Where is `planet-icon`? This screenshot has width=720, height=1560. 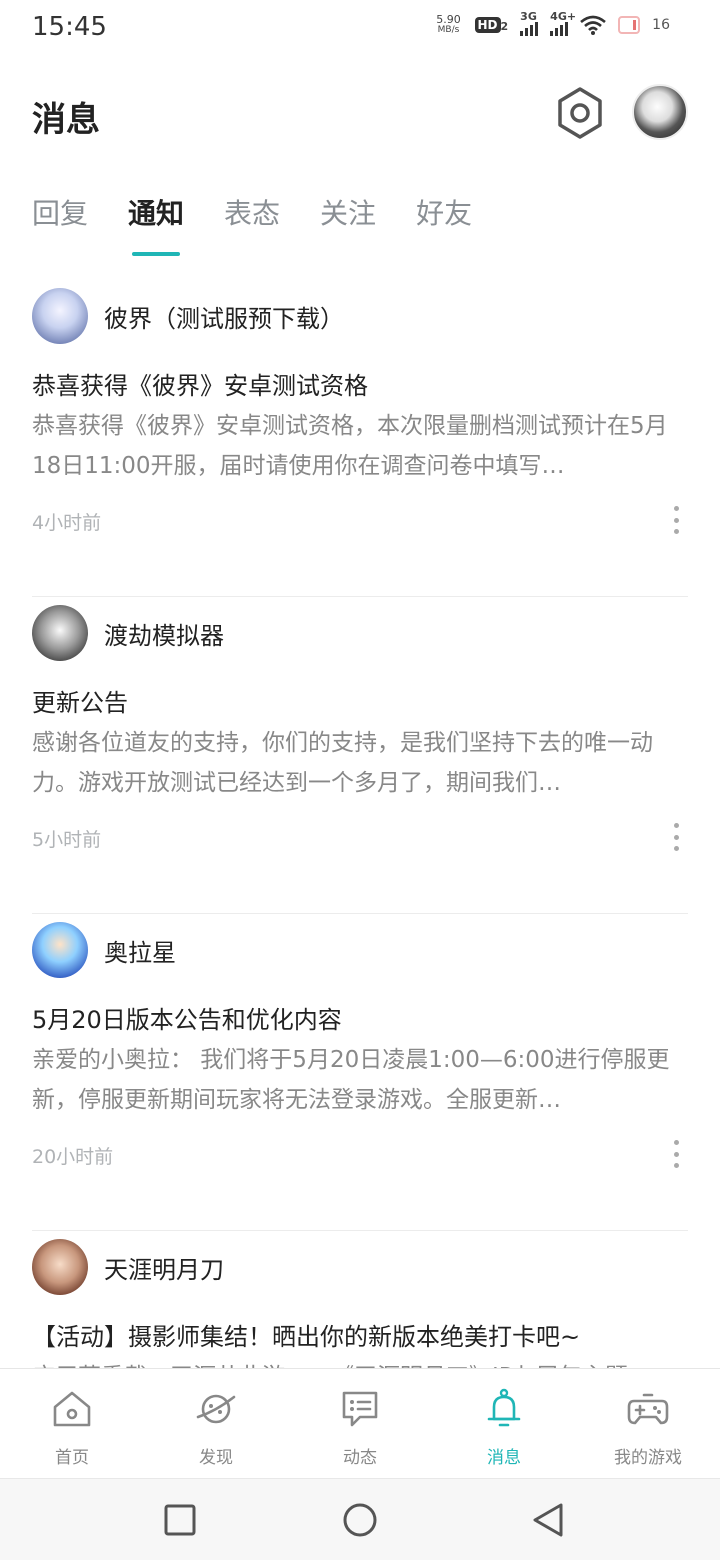 planet-icon is located at coordinates (216, 1409).